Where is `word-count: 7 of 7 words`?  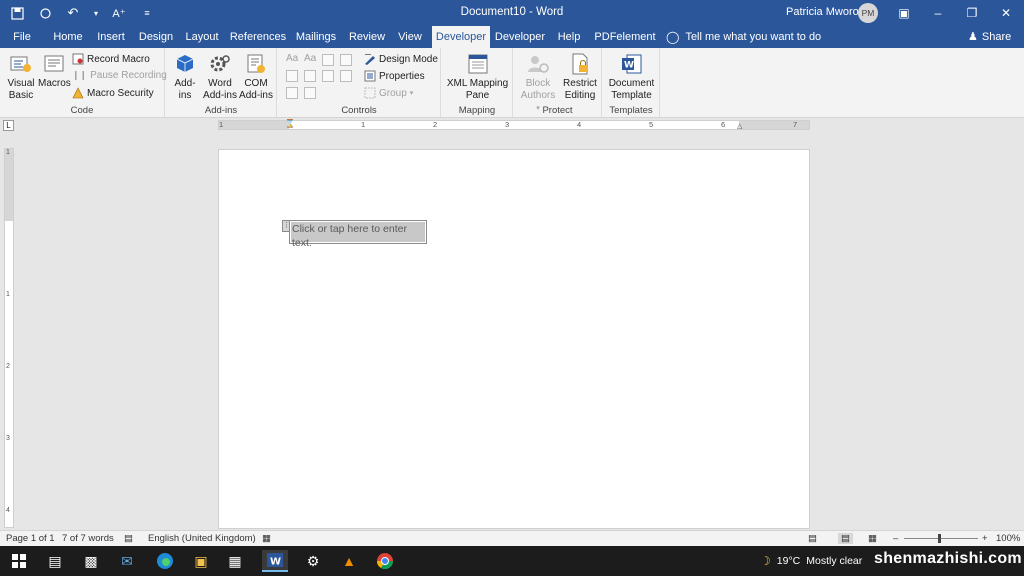 word-count: 7 of 7 words is located at coordinates (88, 538).